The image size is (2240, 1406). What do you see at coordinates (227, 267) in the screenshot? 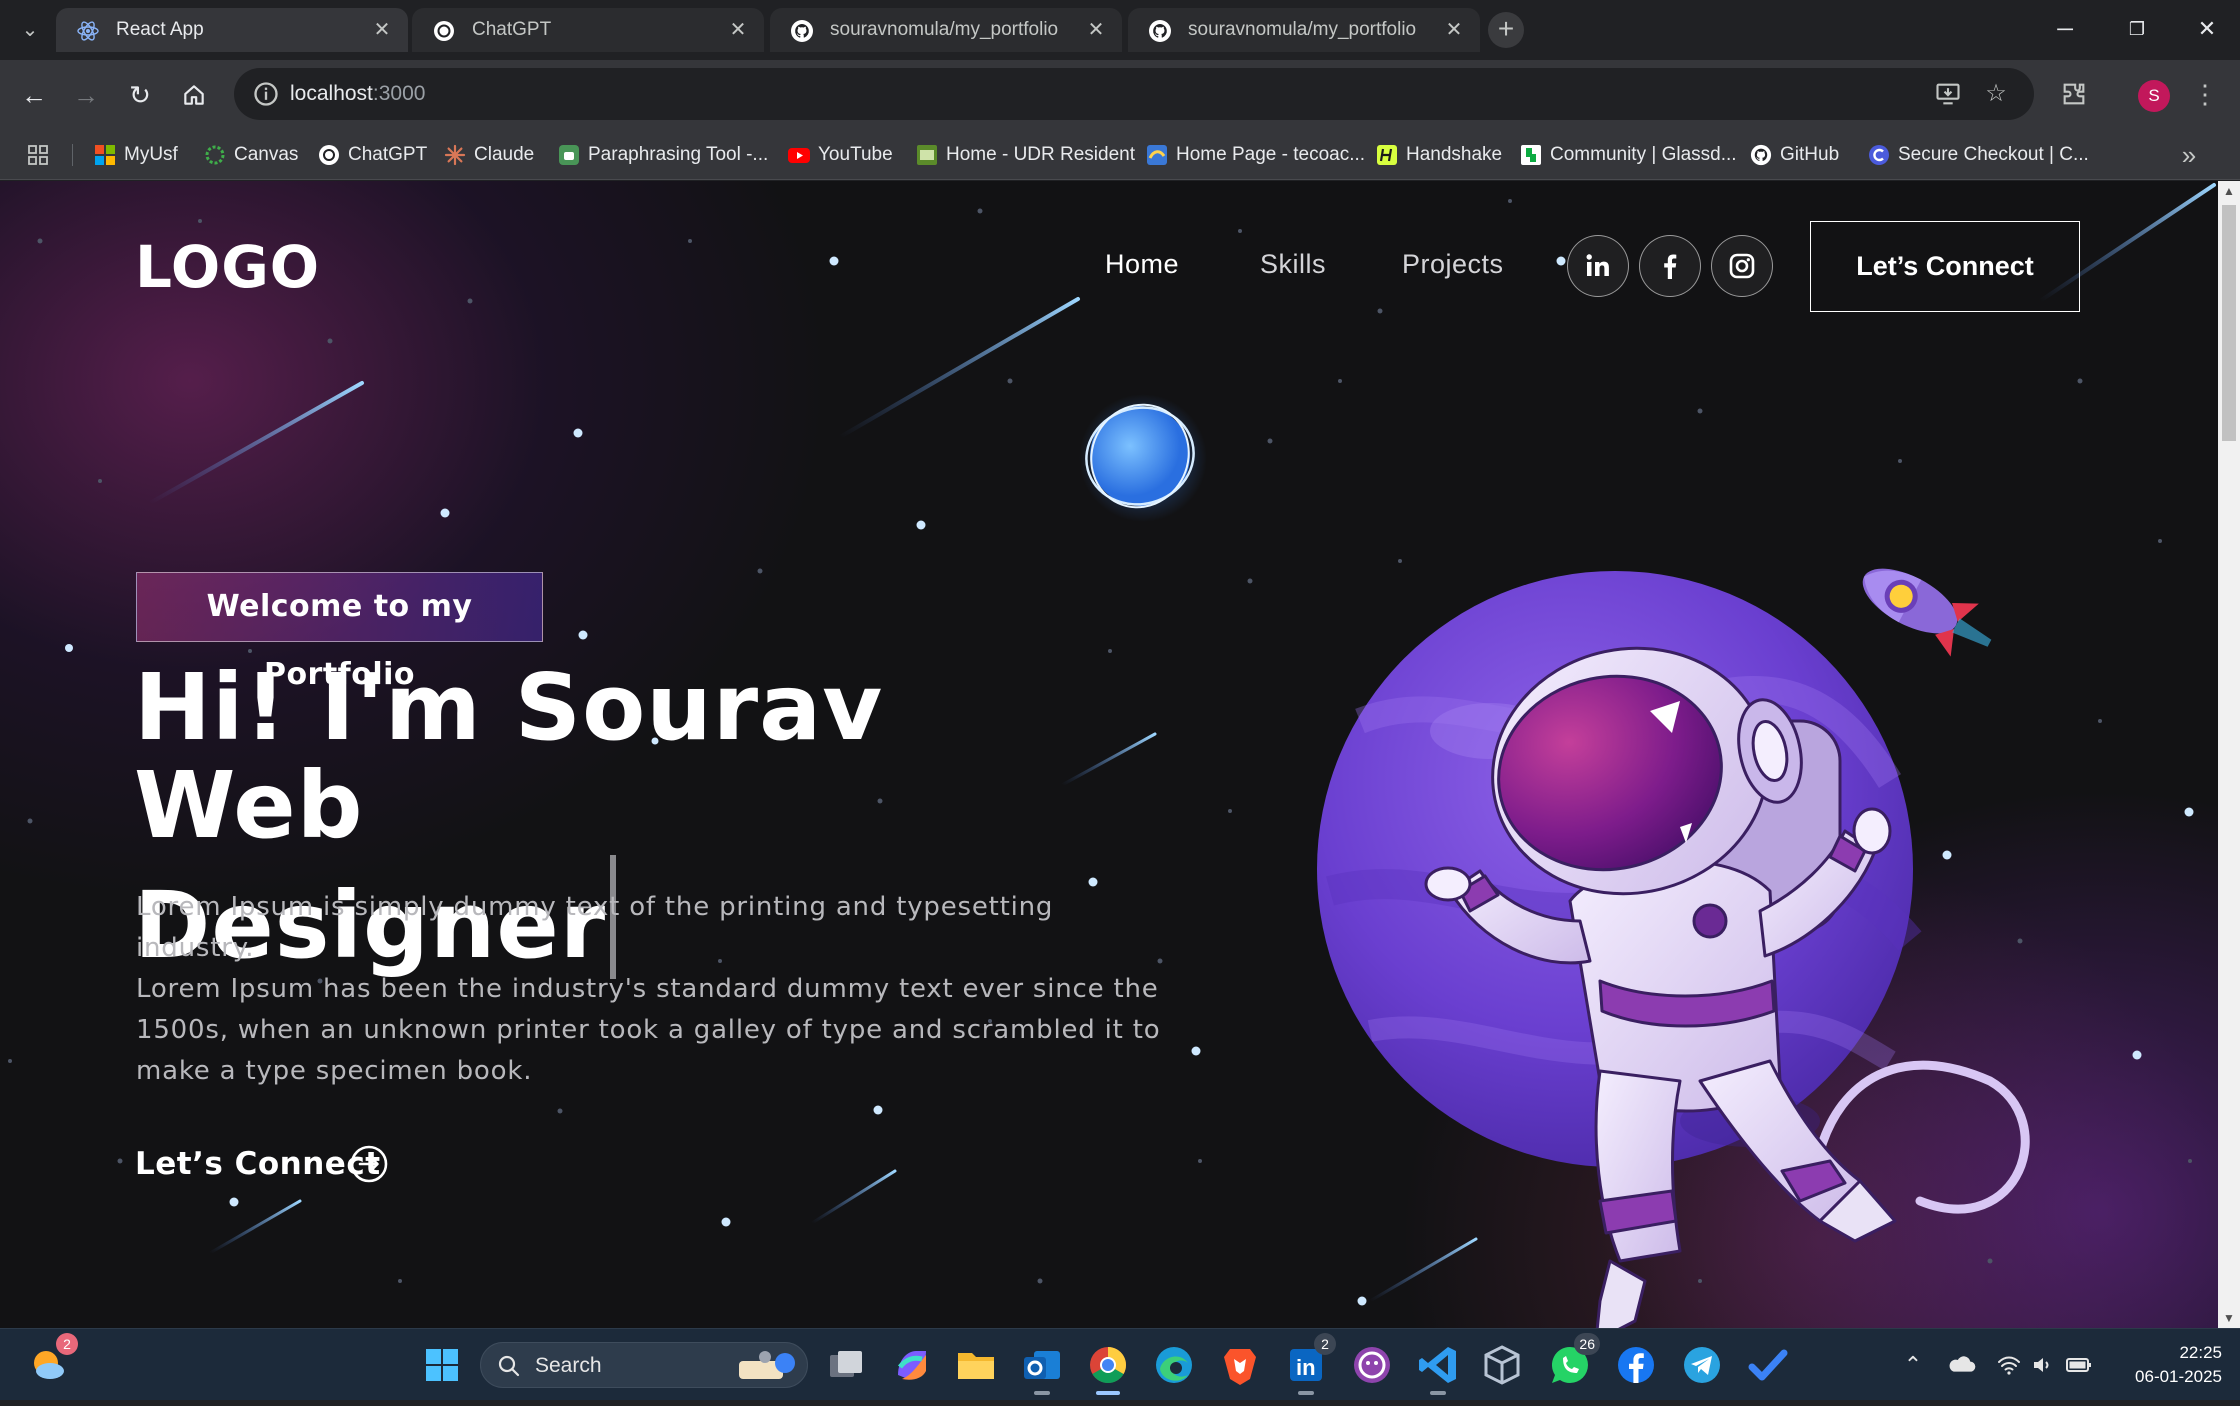
I see `site-logo: LOGO` at bounding box center [227, 267].